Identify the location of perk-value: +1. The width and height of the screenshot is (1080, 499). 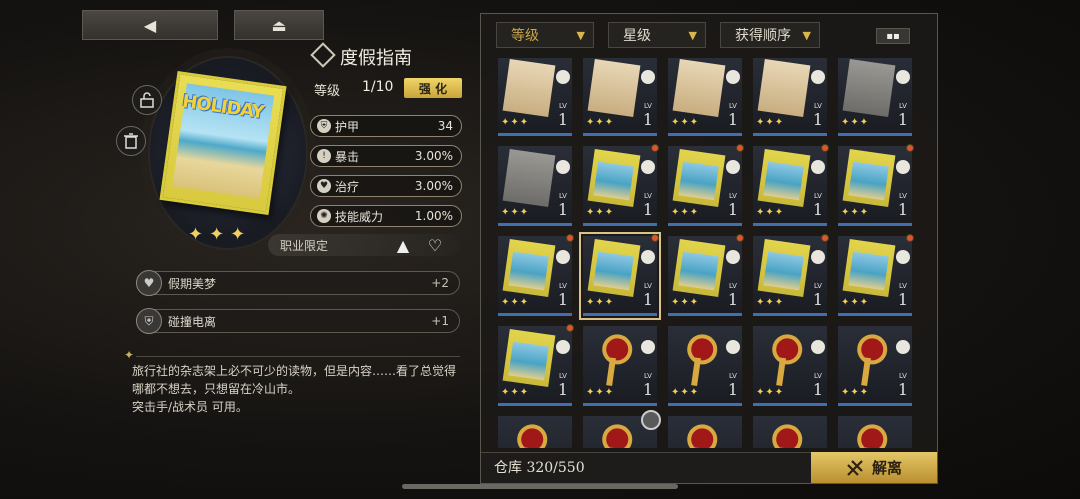
(440, 321).